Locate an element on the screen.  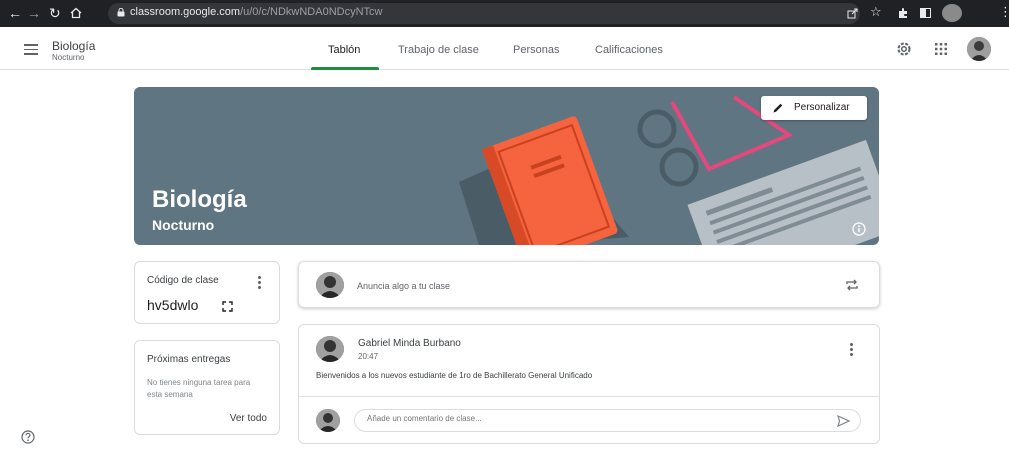
tab-grades: Calificaciones is located at coordinates (629, 50).